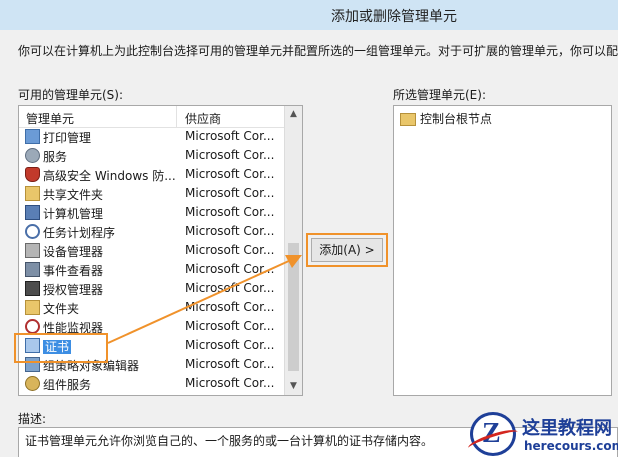  Describe the element at coordinates (32, 193) in the screenshot. I see `shared-folder-icon` at that location.